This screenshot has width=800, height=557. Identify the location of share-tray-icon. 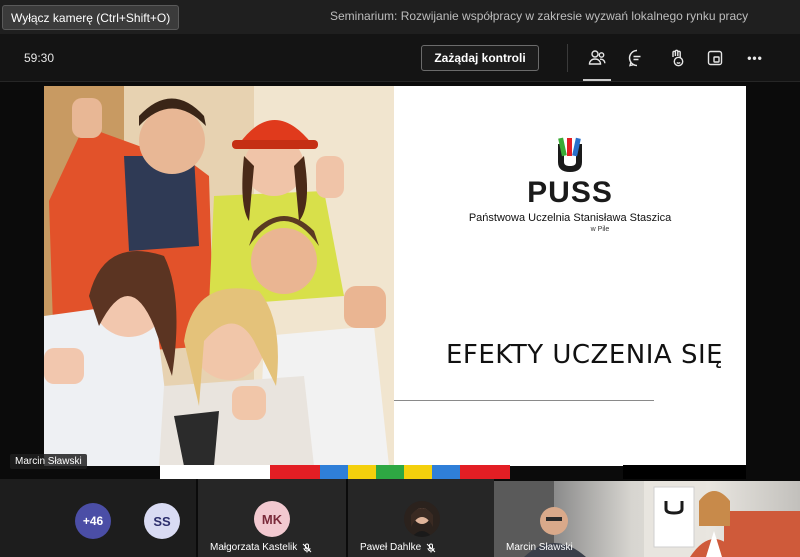
(715, 58).